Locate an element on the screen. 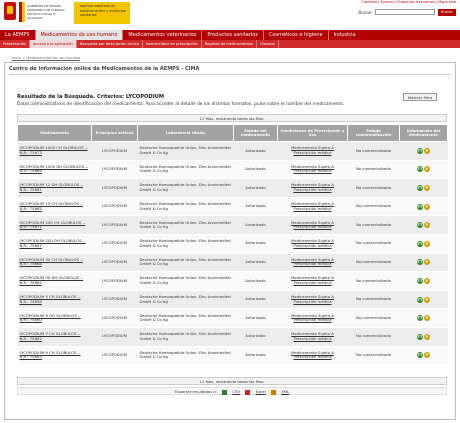 The width and height of the screenshot is (460, 423). mainnav-item-cosmetics: Cosméticos e higiene is located at coordinates (296, 35).